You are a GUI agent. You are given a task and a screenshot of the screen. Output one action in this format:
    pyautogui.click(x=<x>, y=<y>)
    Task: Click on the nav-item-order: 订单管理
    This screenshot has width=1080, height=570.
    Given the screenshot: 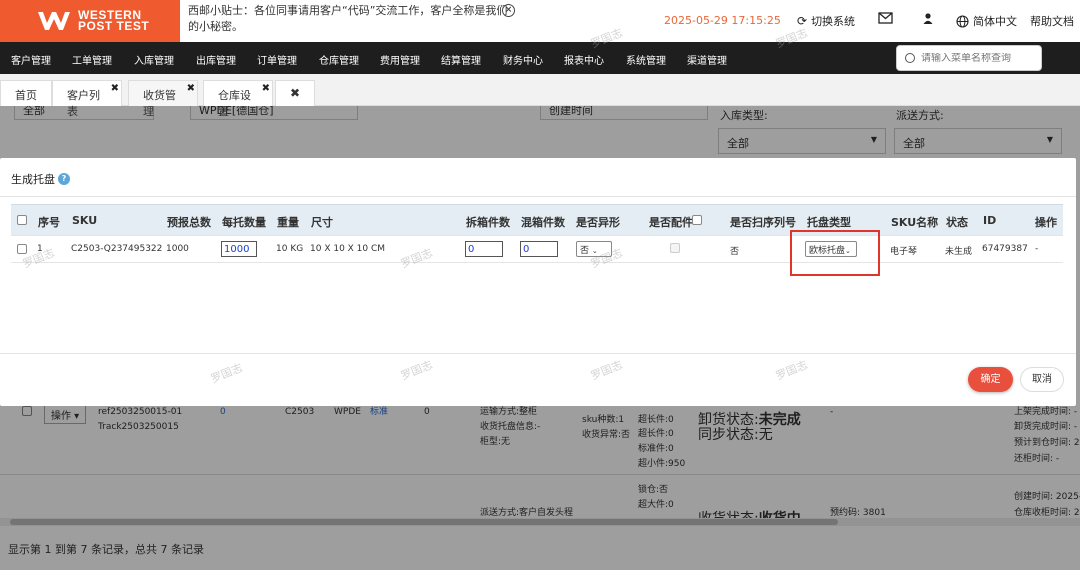 What is the action you would take?
    pyautogui.click(x=277, y=59)
    